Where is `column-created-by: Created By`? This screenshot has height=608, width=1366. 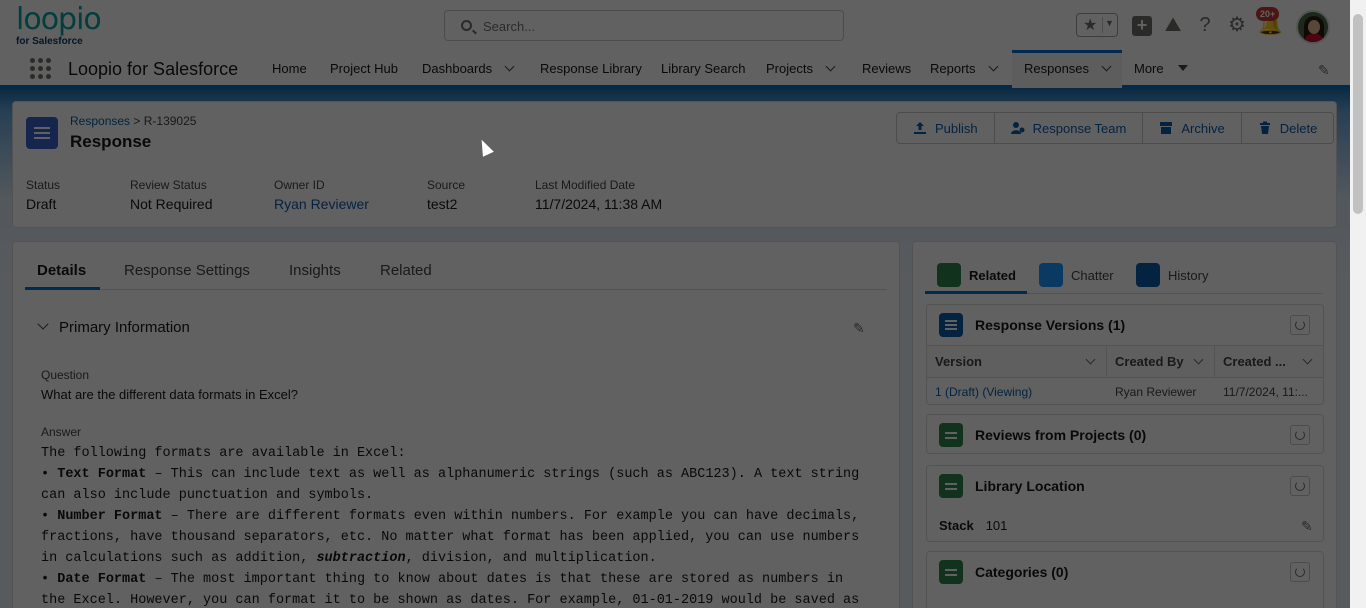
column-created-by: Created By is located at coordinates (1161, 361).